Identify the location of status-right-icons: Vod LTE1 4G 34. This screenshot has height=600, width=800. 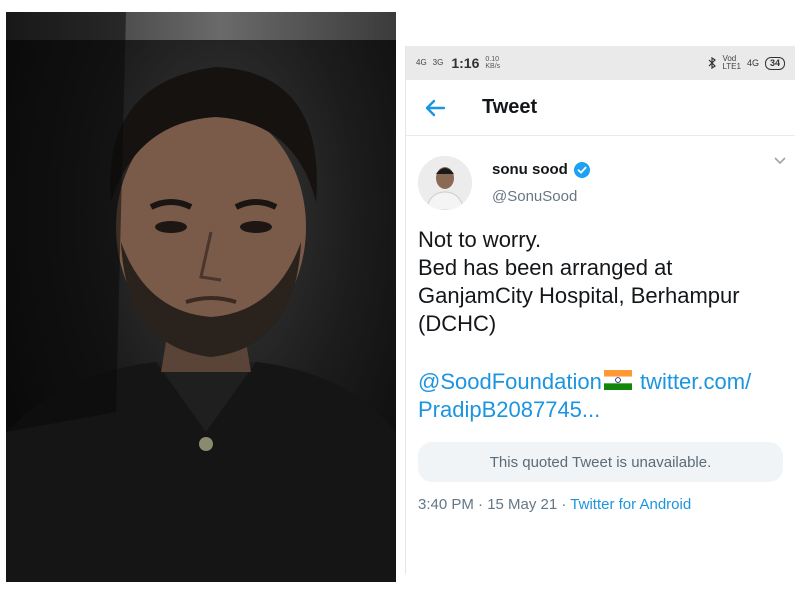
(746, 63).